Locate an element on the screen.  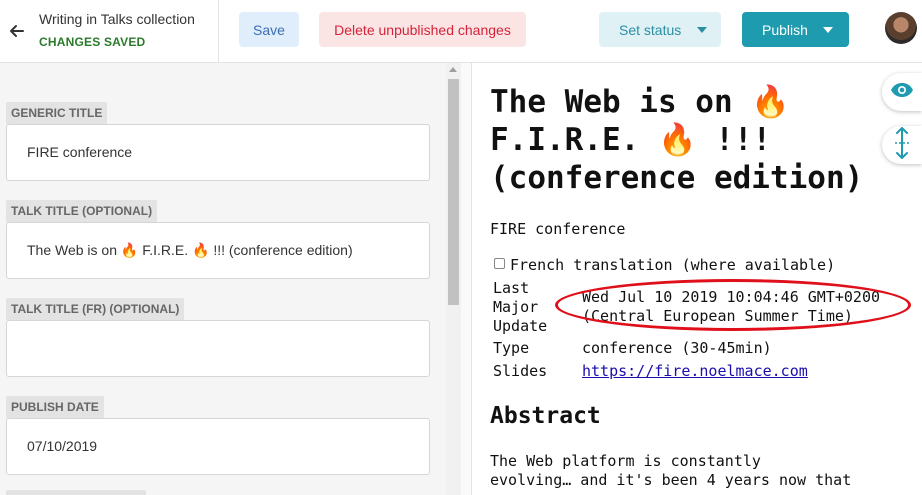
talk-title-fr-label: TALK TITLE (FR) (OPTIONAL) is located at coordinates (95, 309).